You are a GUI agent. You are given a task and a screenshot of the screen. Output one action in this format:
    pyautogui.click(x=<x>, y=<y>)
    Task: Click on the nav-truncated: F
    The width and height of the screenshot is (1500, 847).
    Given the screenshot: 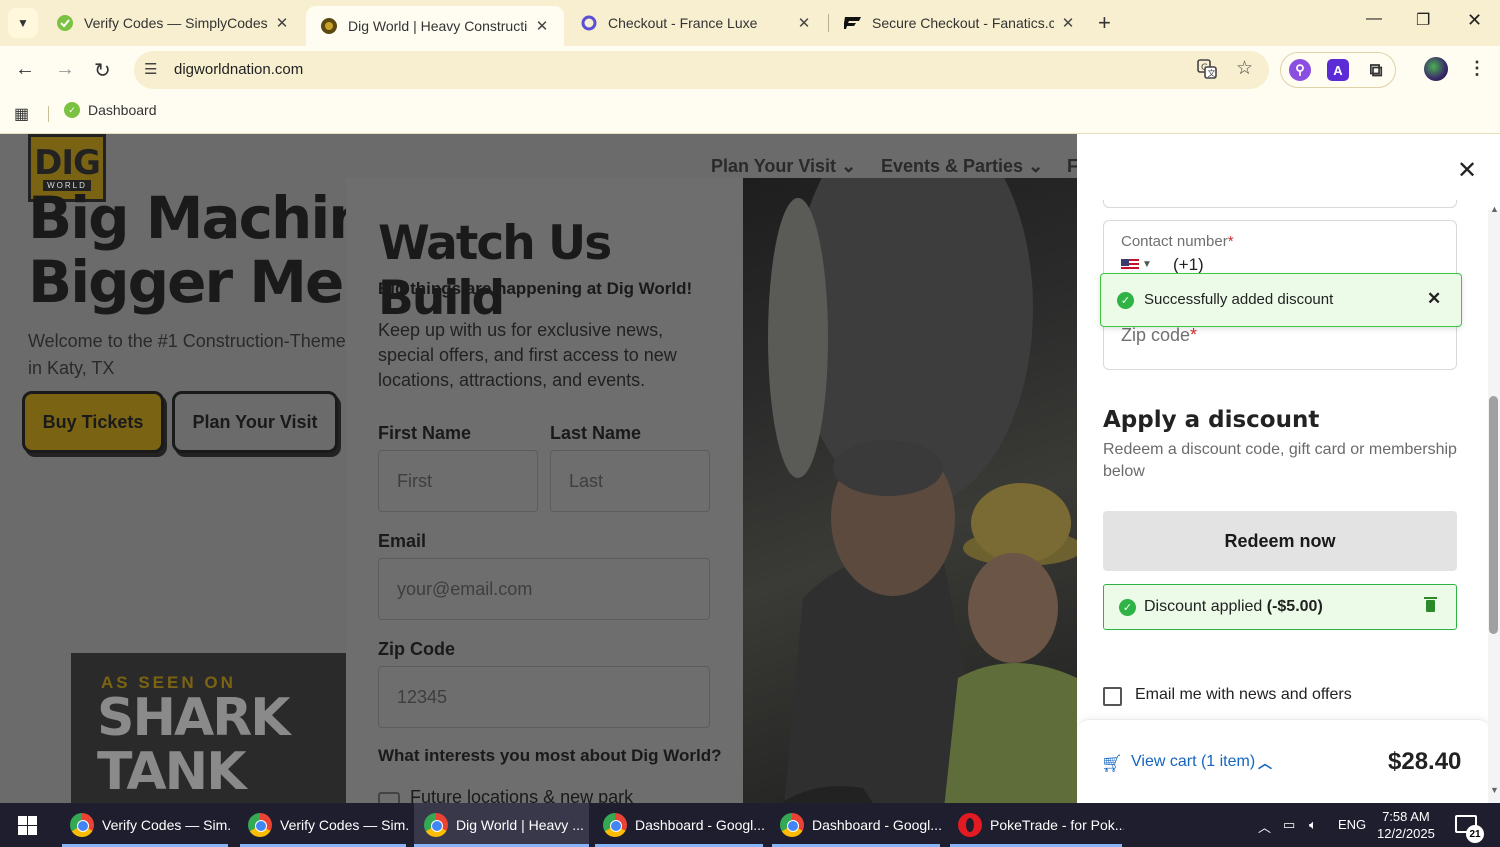 What is the action you would take?
    pyautogui.click(x=1072, y=166)
    